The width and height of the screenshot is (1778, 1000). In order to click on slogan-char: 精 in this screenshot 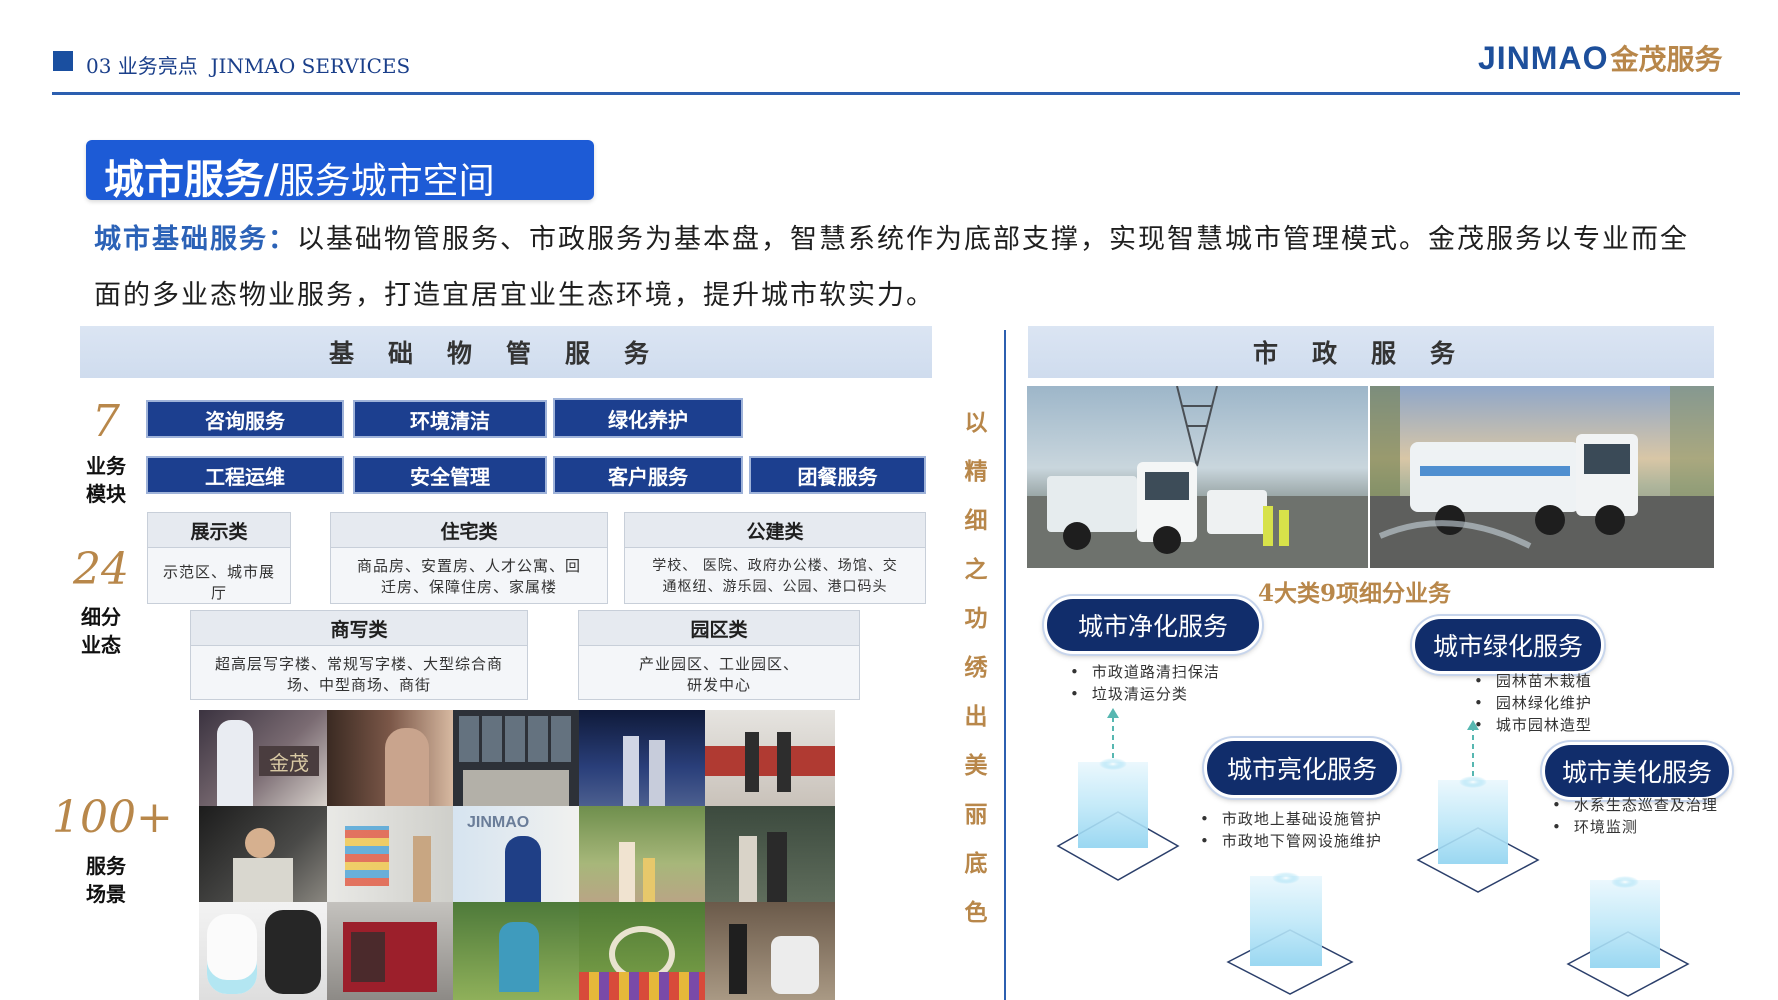, I will do `click(976, 471)`.